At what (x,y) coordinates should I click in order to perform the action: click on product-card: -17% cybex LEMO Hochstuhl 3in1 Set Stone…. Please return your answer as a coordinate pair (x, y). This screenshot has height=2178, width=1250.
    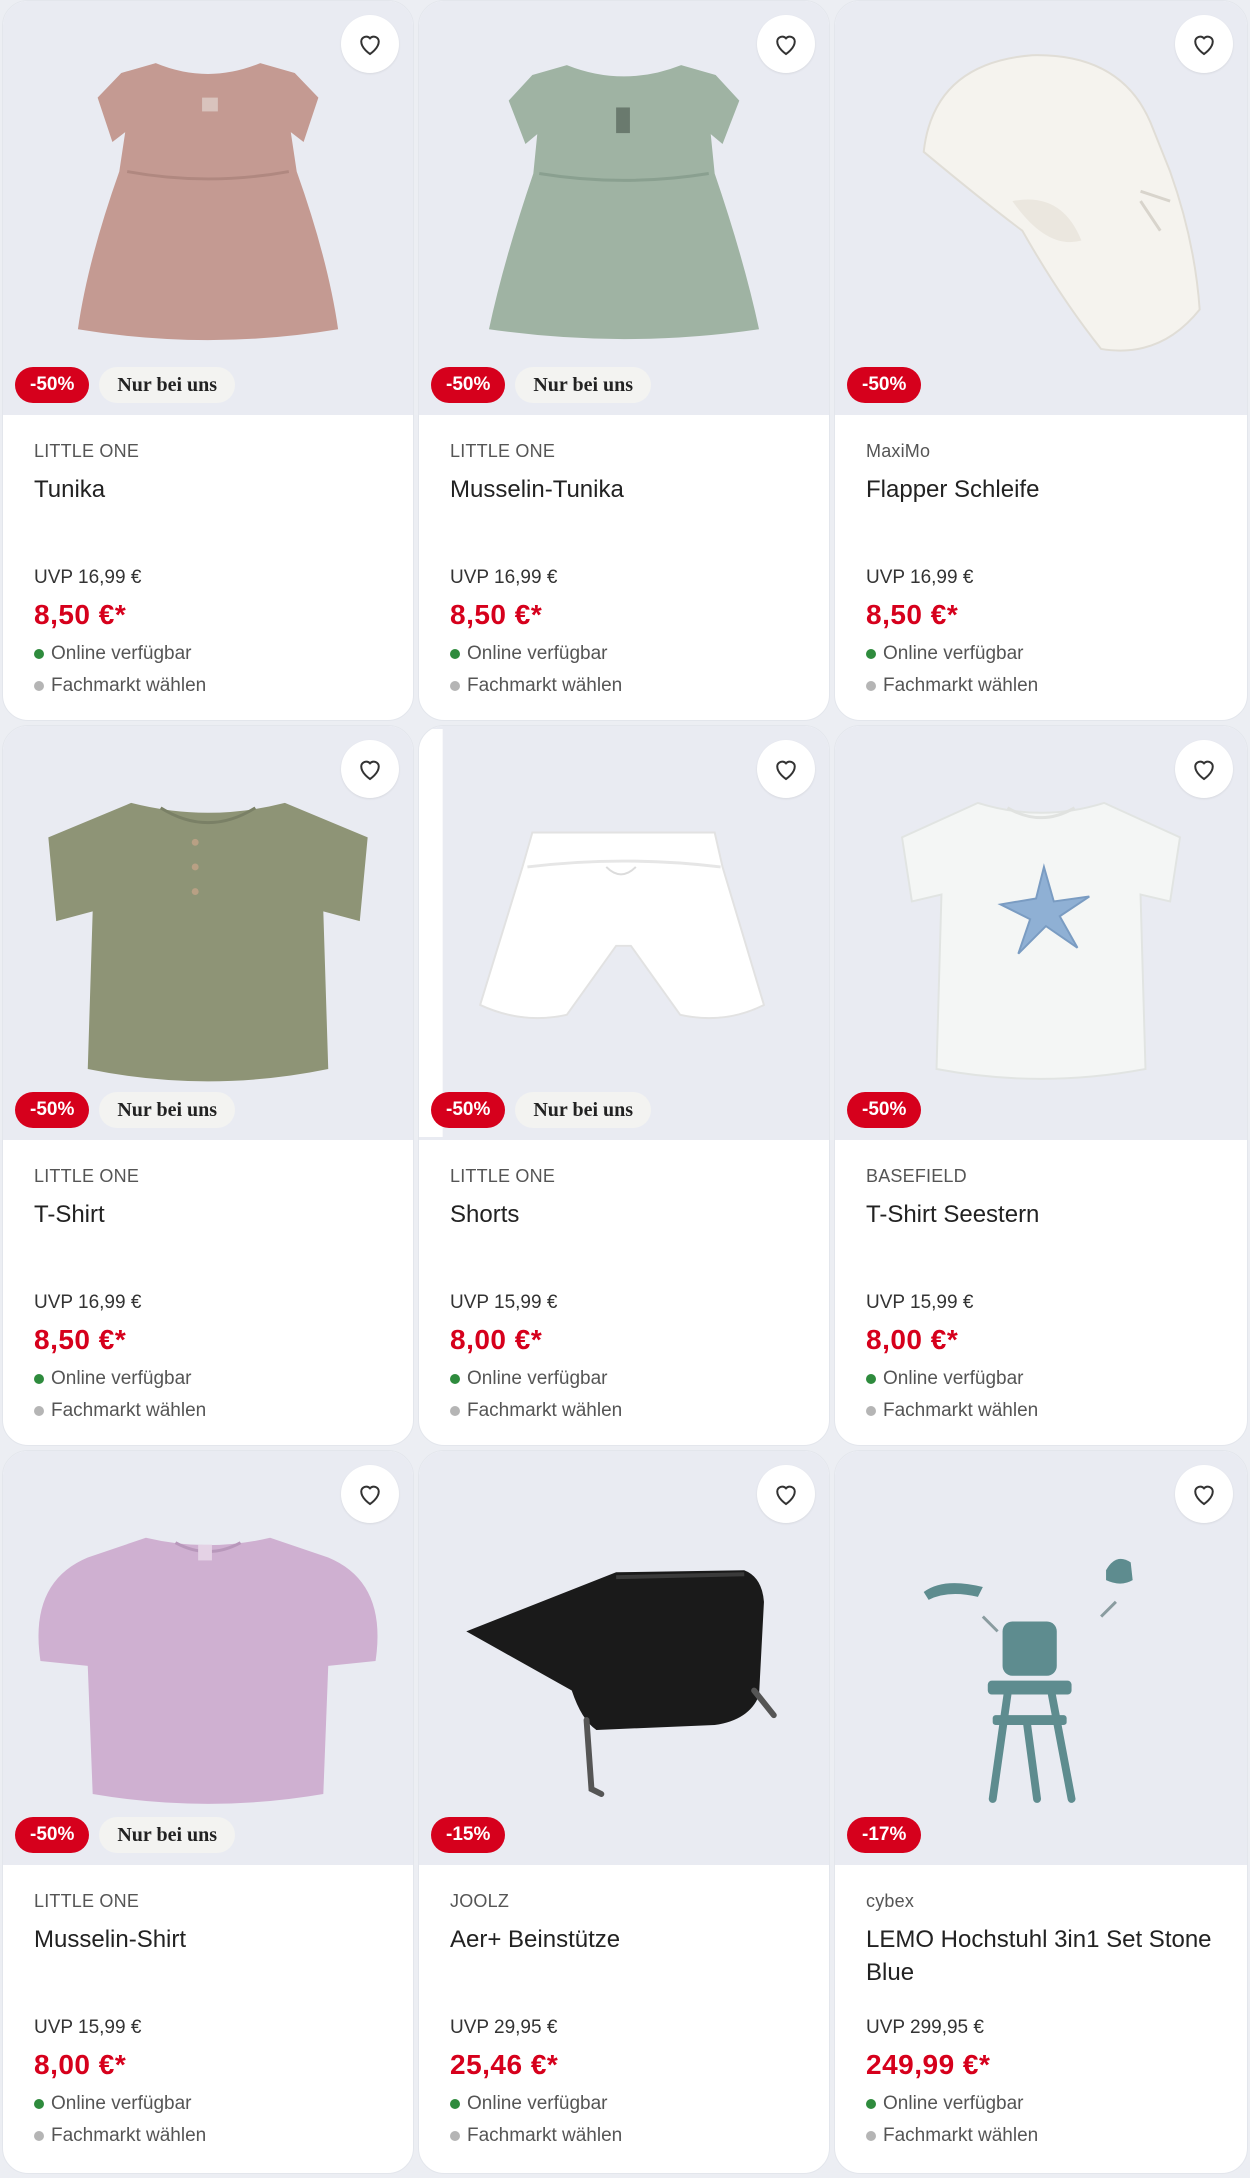
    Looking at the image, I should click on (1041, 1812).